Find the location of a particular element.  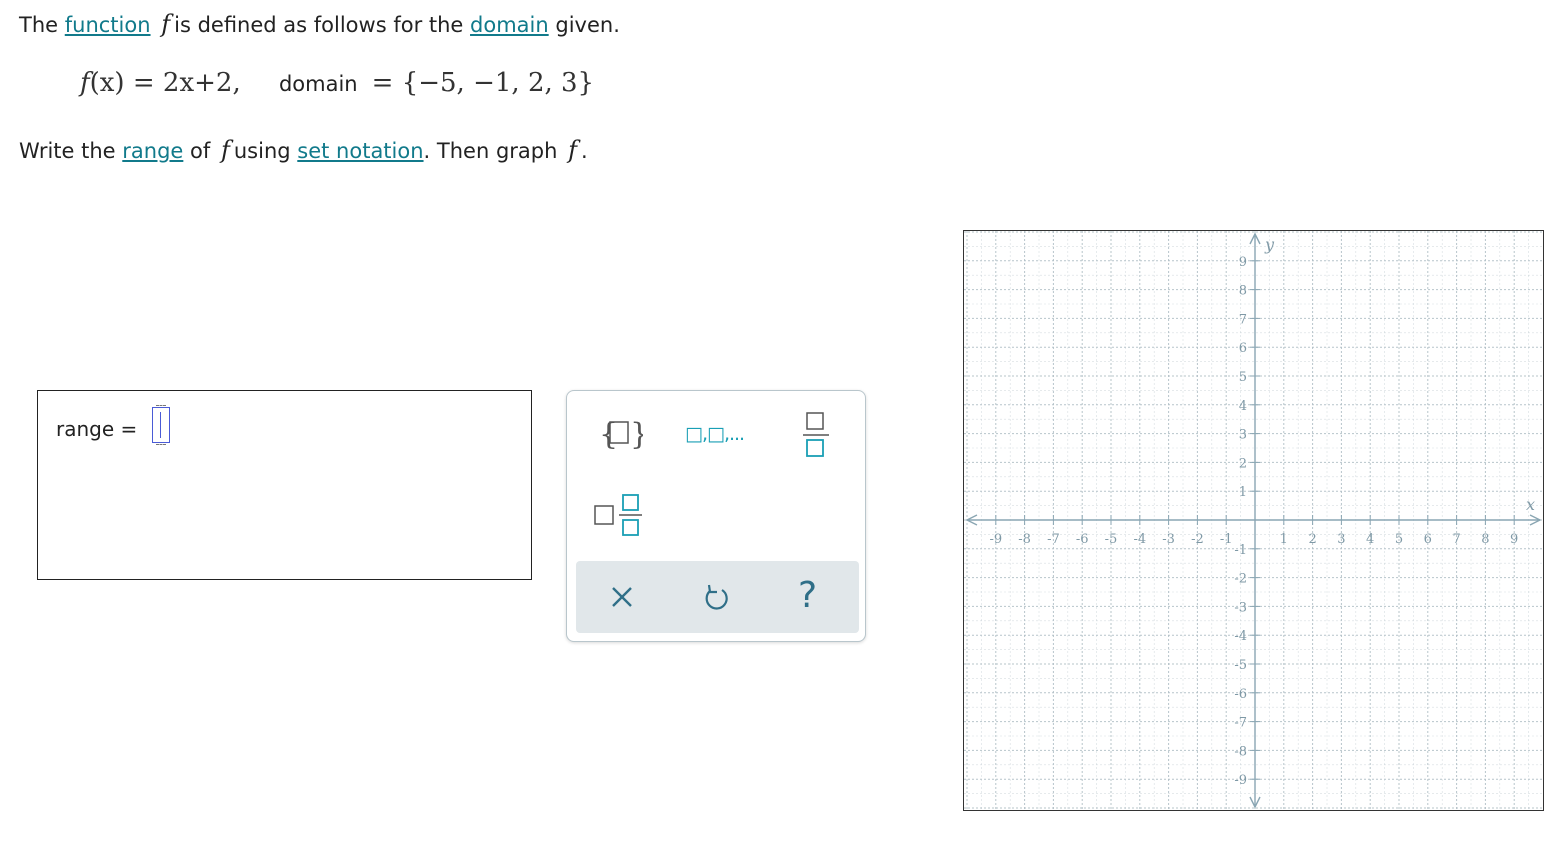

fraction-button is located at coordinates (816, 435).